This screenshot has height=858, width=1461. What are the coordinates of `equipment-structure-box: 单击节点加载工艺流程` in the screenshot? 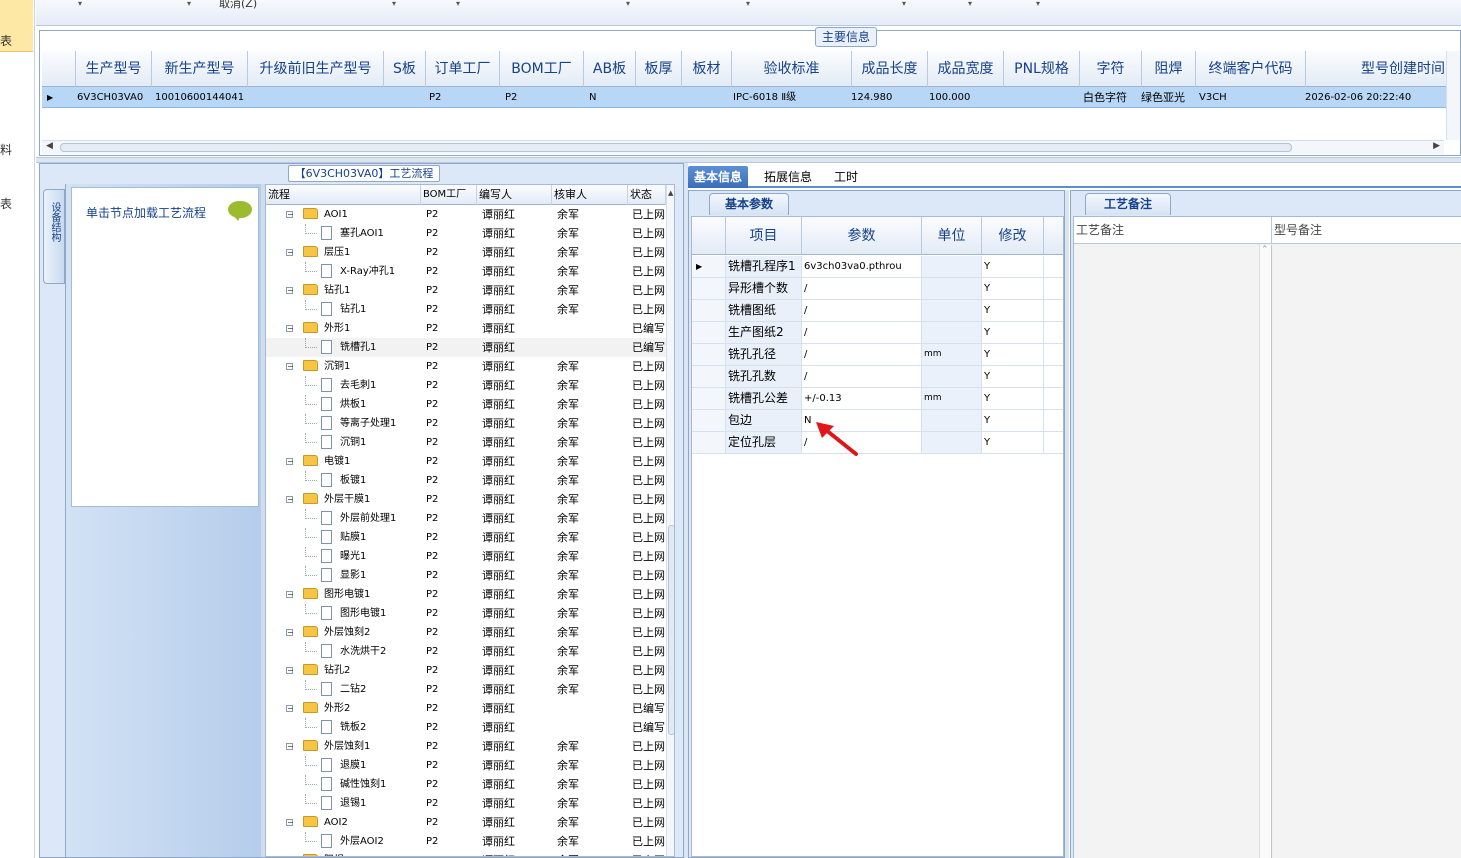 It's located at (165, 347).